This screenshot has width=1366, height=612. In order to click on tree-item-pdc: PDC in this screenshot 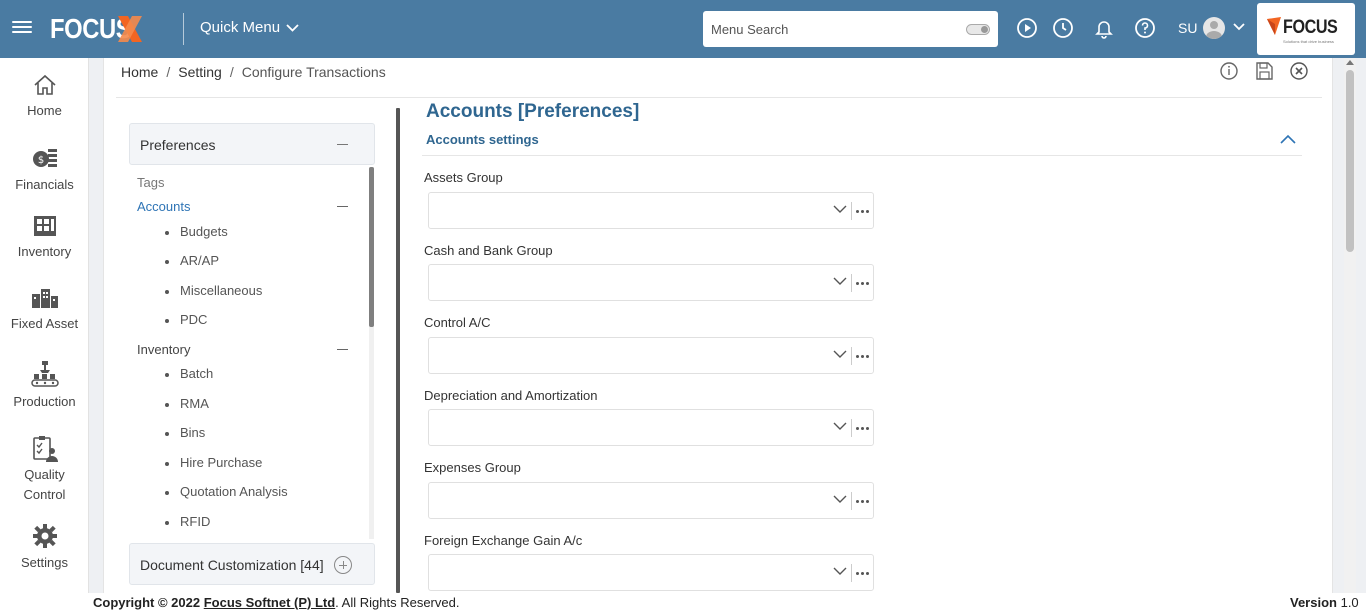, I will do `click(185, 319)`.